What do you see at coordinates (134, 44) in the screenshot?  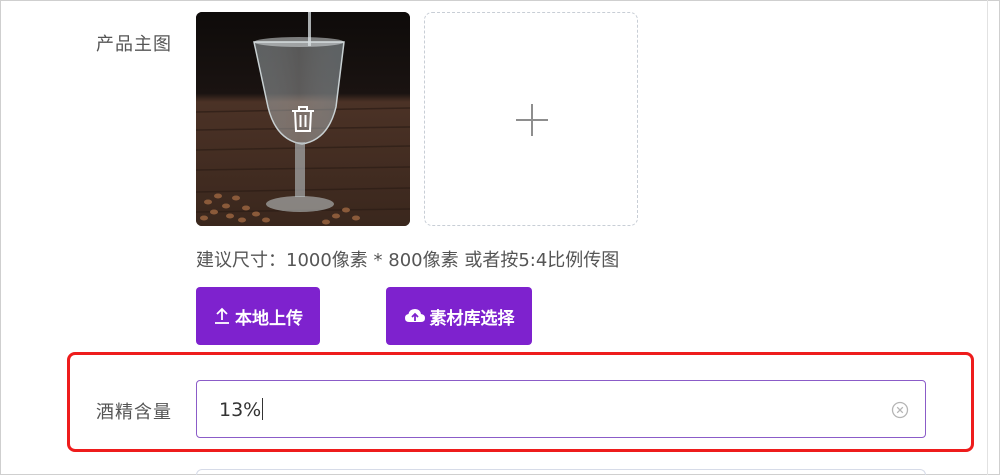 I see `main-image-label: 产品主图` at bounding box center [134, 44].